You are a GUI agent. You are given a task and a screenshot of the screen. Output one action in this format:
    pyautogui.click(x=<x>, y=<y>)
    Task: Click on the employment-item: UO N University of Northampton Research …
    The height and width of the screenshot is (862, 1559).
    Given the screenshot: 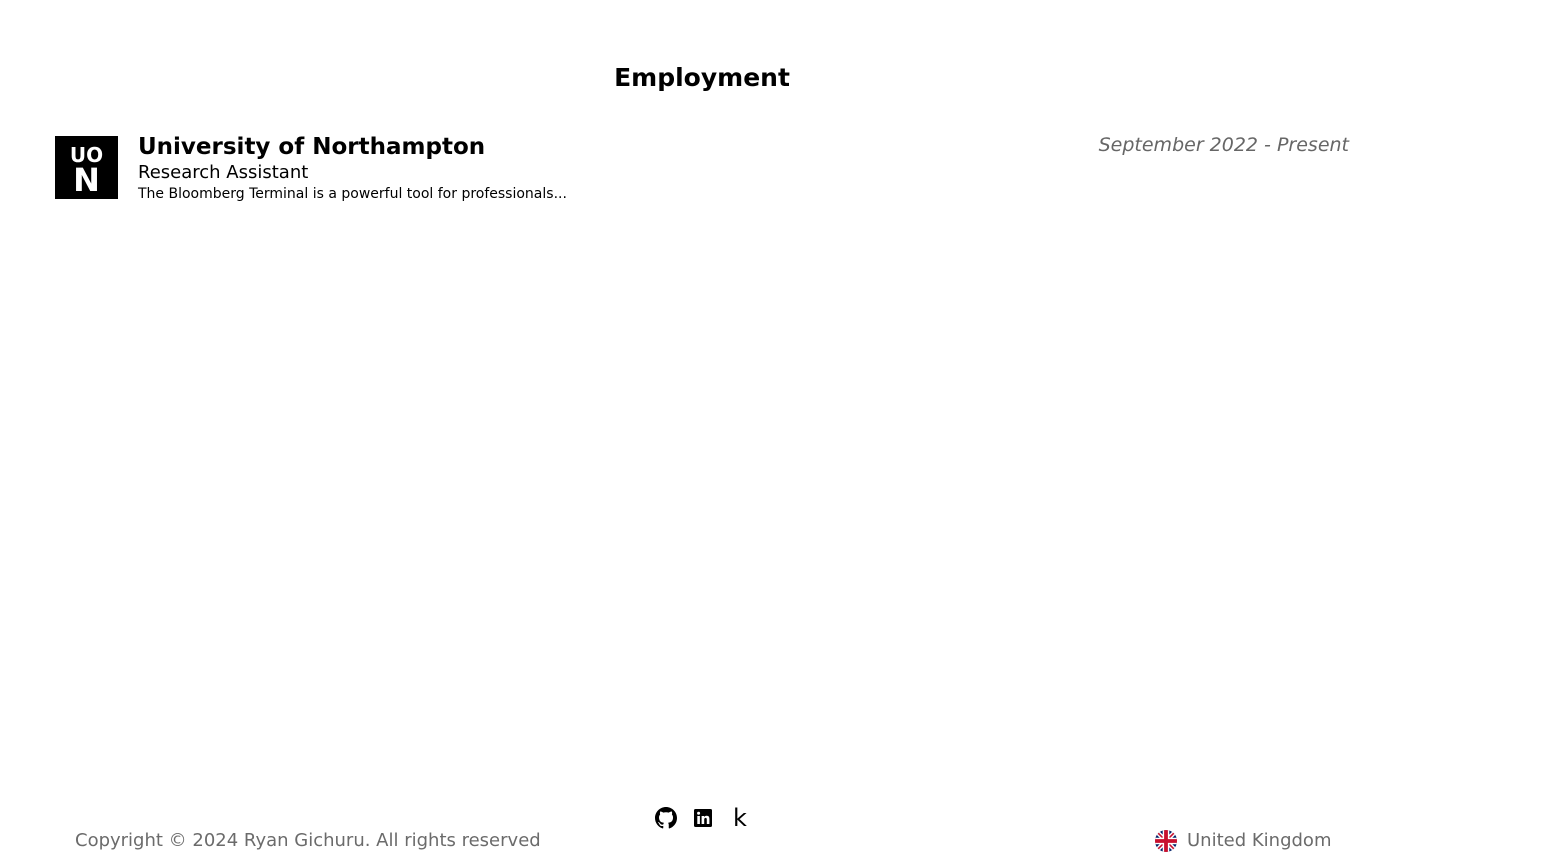 What is the action you would take?
    pyautogui.click(x=705, y=172)
    